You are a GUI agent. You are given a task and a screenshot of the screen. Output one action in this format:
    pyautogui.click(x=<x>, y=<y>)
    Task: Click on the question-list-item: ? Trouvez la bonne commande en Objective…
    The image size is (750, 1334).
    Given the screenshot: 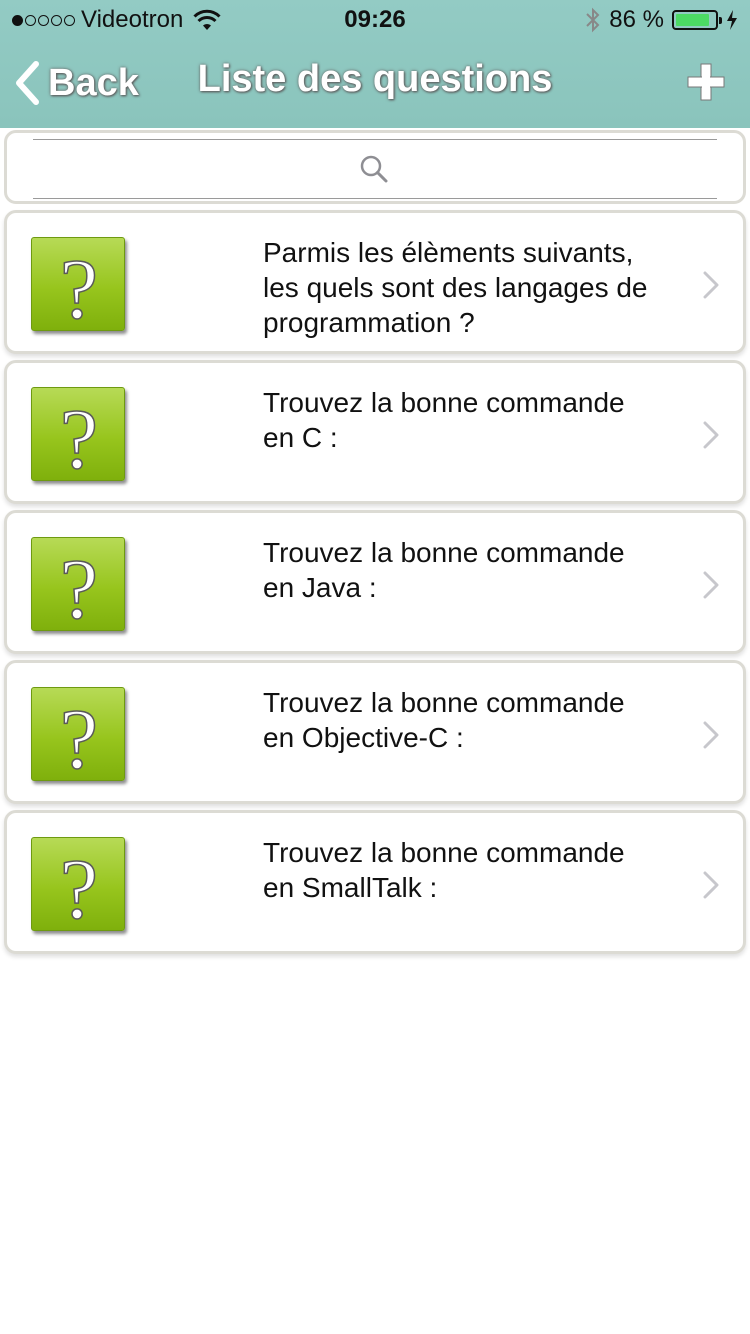 What is the action you would take?
    pyautogui.click(x=375, y=732)
    